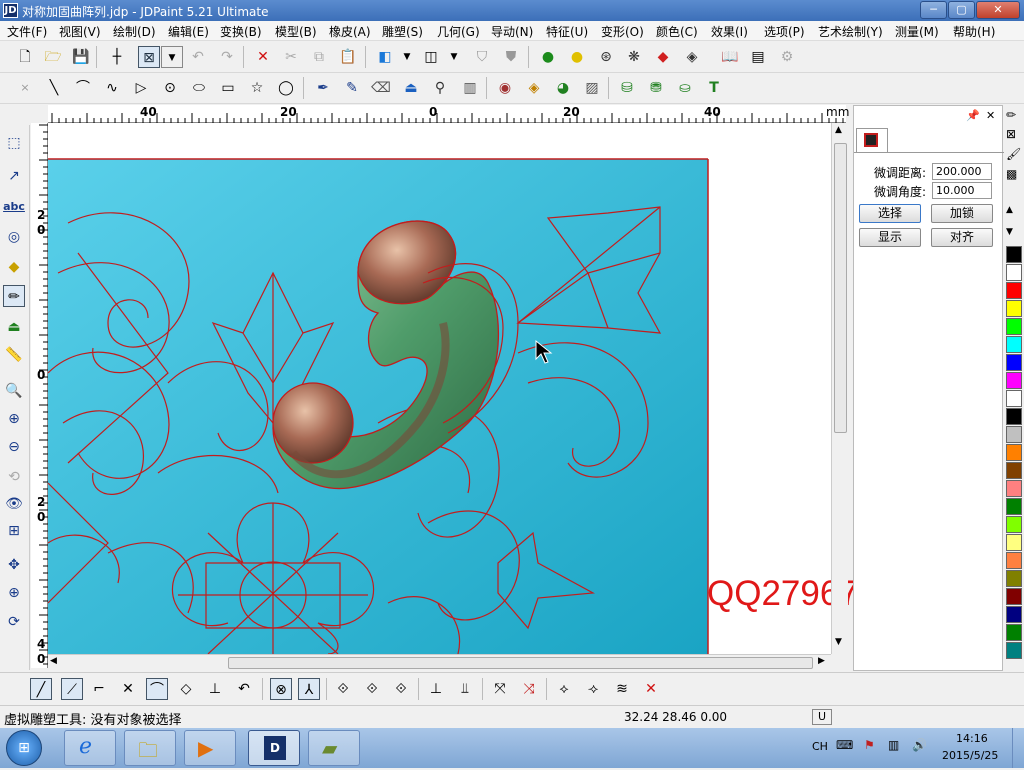  Describe the element at coordinates (1011, 115) in the screenshot. I see `pencil-icon: ✏` at that location.